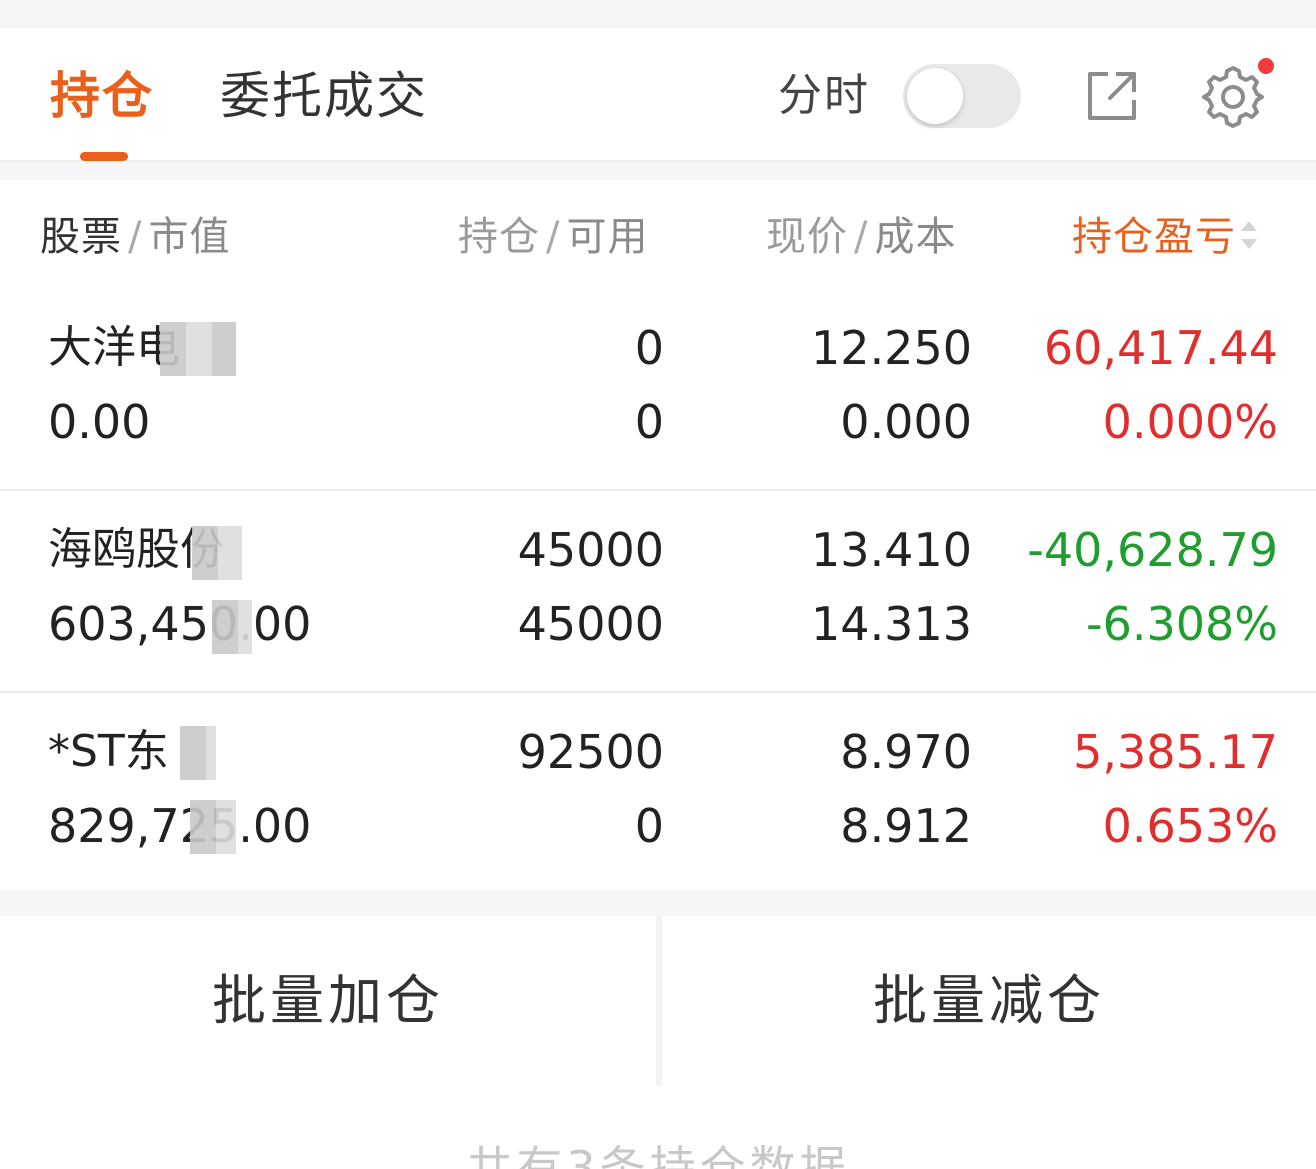 This screenshot has height=1169, width=1316. I want to click on cost-price: 8.912, so click(906, 826).